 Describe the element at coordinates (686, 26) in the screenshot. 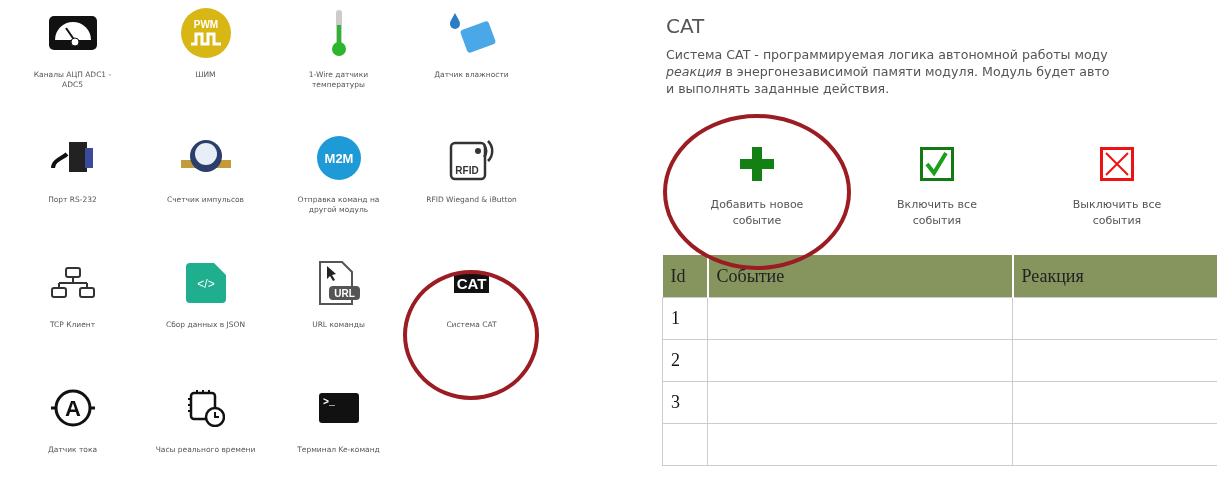

I see `page-title: CAT` at that location.